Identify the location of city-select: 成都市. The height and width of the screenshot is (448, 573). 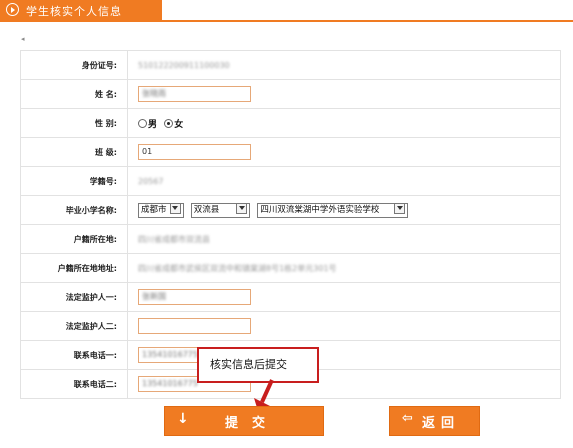
(161, 210).